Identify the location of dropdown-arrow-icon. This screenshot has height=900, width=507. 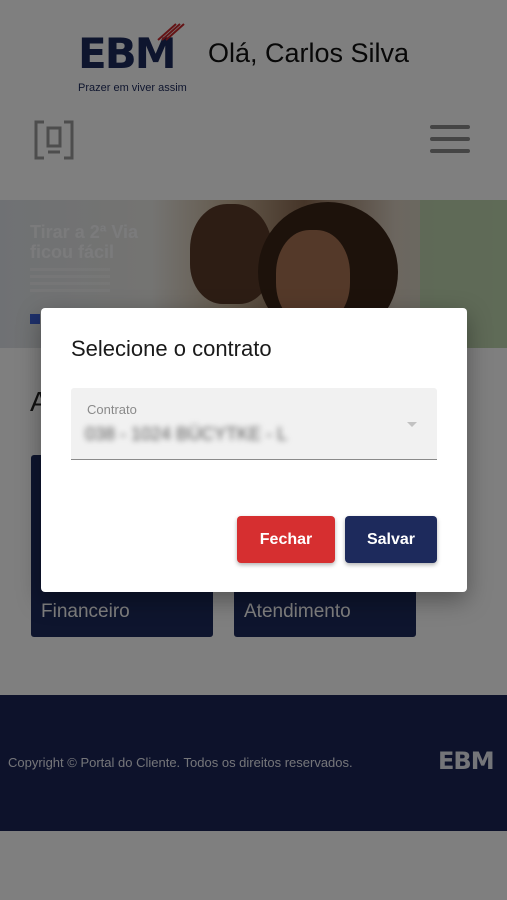
(412, 424).